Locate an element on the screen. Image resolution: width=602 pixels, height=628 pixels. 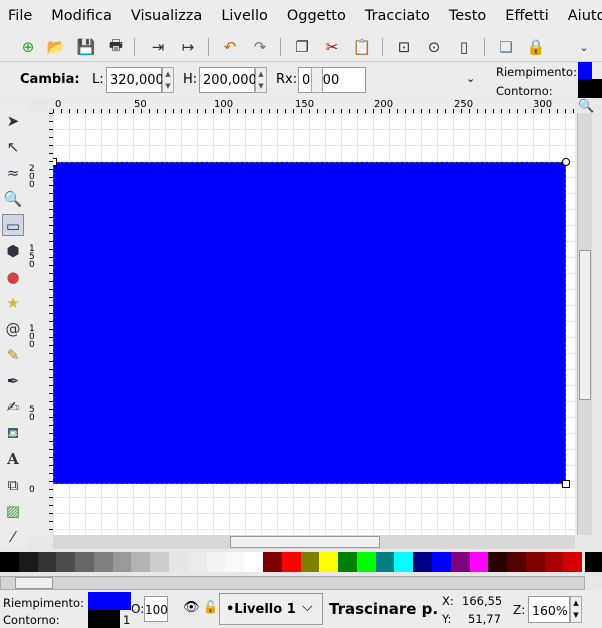
height-spinner: ▲ ▼ is located at coordinates (261, 80).